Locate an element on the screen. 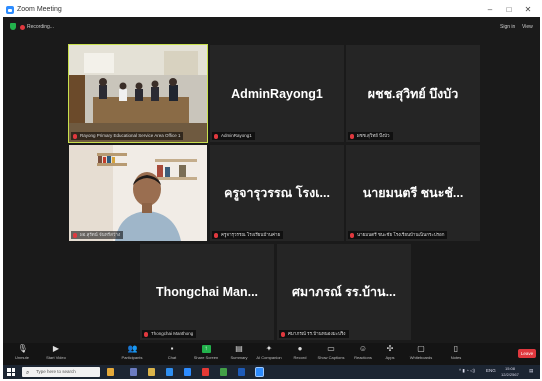 The width and height of the screenshot is (542, 381). participant-name-tag: ครูจารุวรรณ โรงเรียนบ้านค่าย is located at coordinates (248, 235).